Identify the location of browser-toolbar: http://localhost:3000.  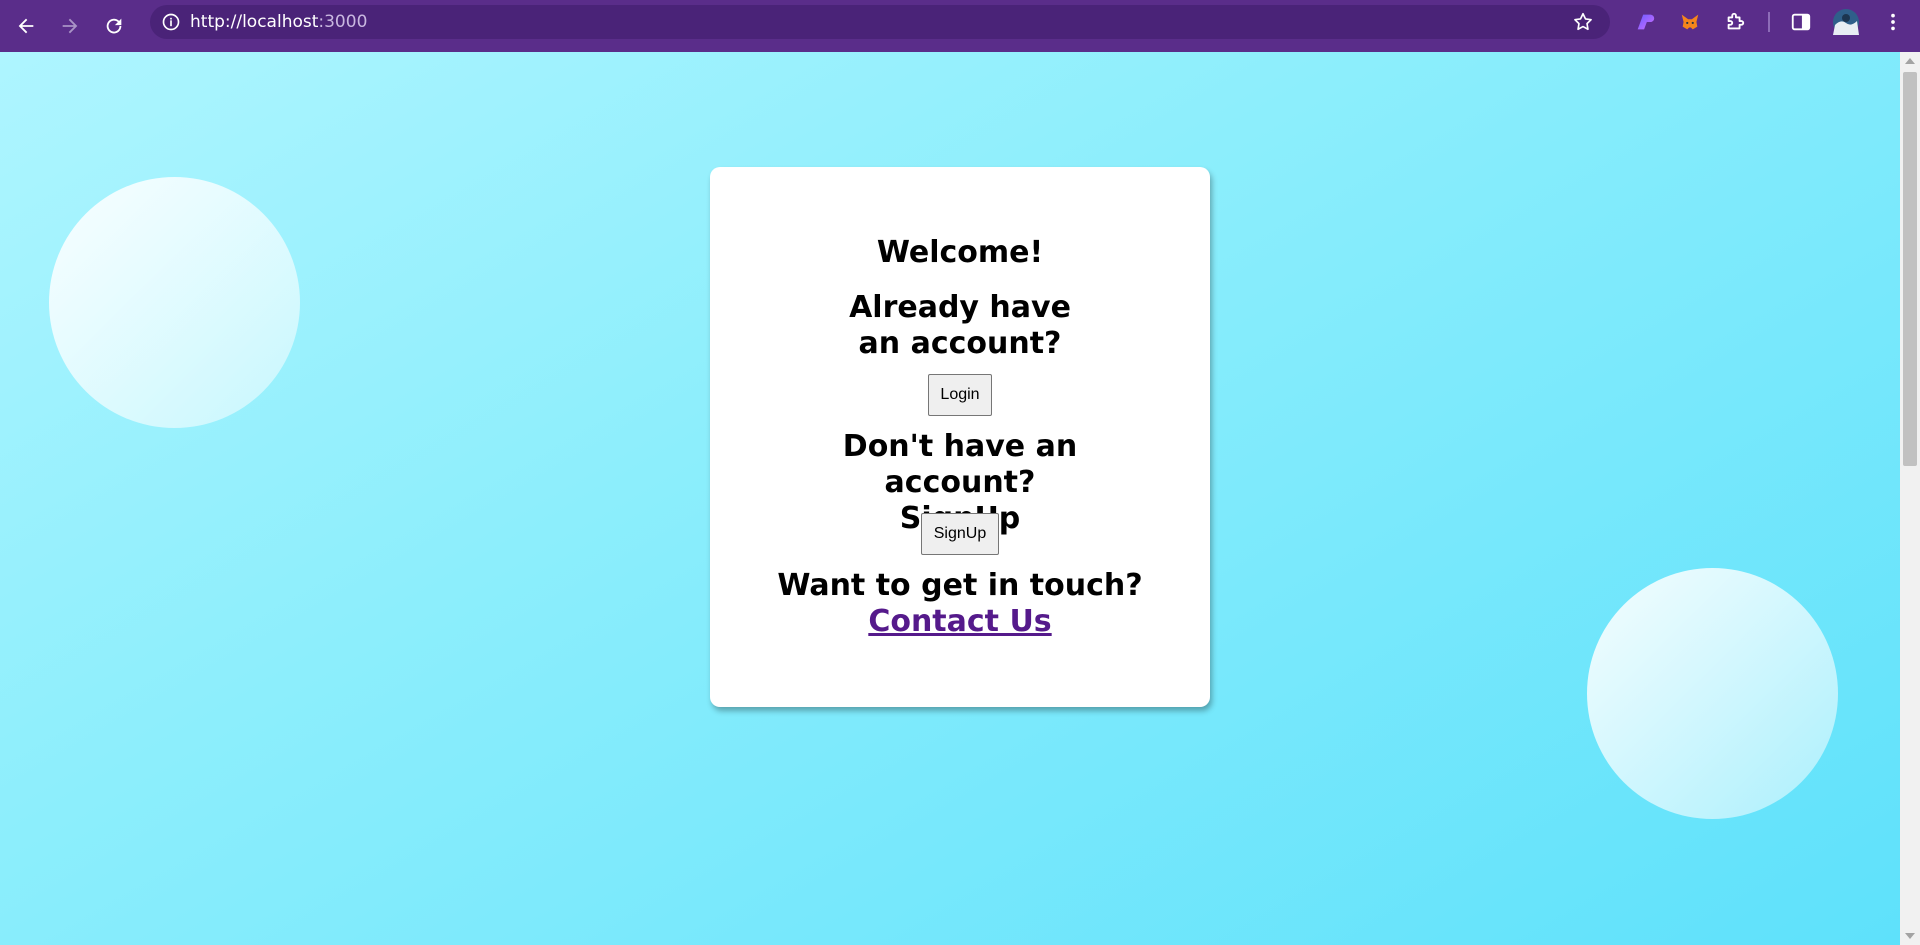
(960, 26).